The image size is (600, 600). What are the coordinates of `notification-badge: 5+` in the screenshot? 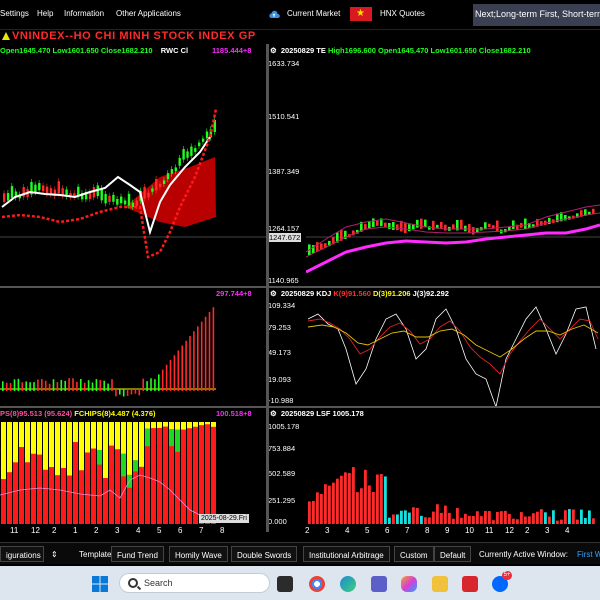 It's located at (507, 575).